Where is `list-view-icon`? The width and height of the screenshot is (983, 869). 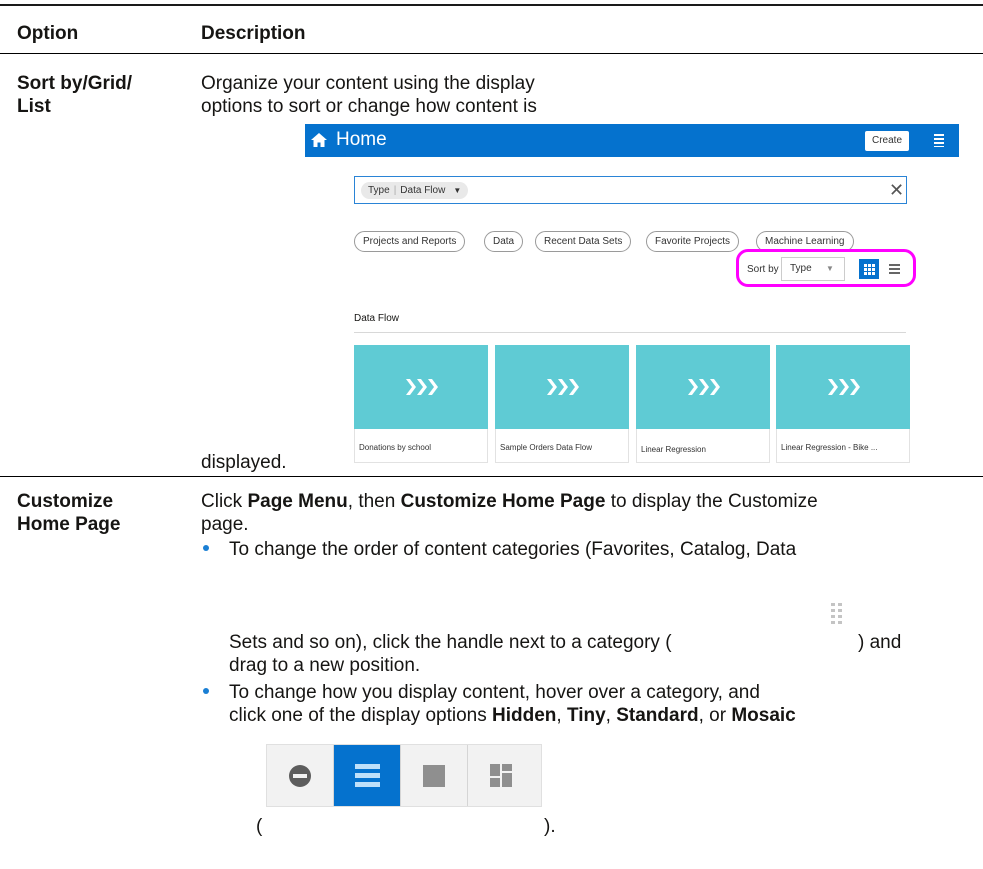
list-view-icon is located at coordinates (894, 269).